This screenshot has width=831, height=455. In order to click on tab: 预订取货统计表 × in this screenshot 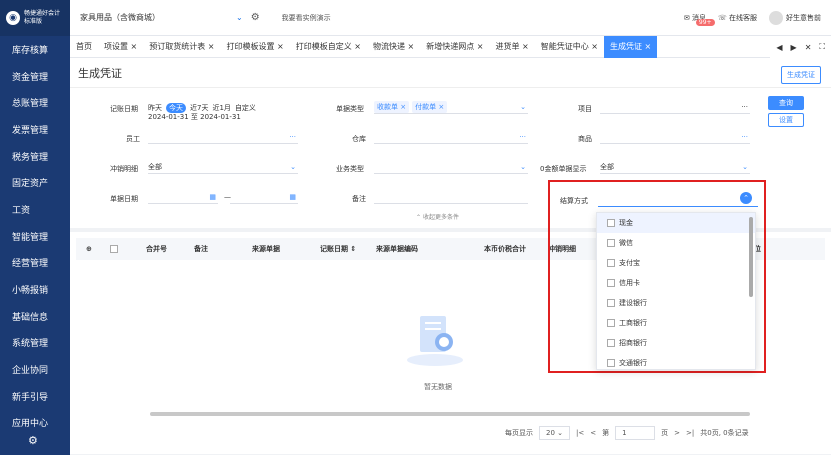, I will do `click(181, 47)`.